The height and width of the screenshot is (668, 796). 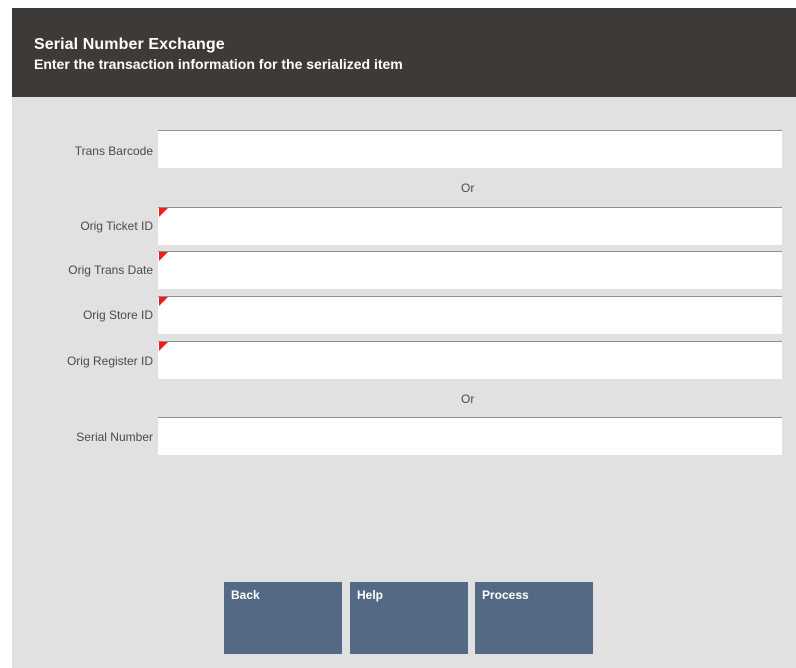 What do you see at coordinates (117, 315) in the screenshot?
I see `orig-store-id-label: Orig Store ID` at bounding box center [117, 315].